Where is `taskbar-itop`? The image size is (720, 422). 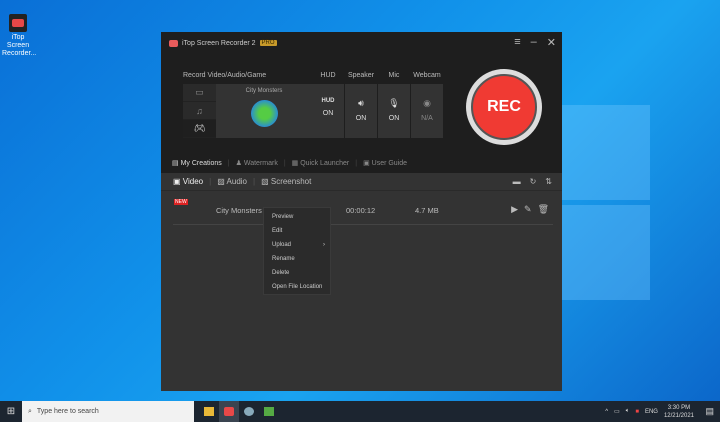 taskbar-itop is located at coordinates (229, 411).